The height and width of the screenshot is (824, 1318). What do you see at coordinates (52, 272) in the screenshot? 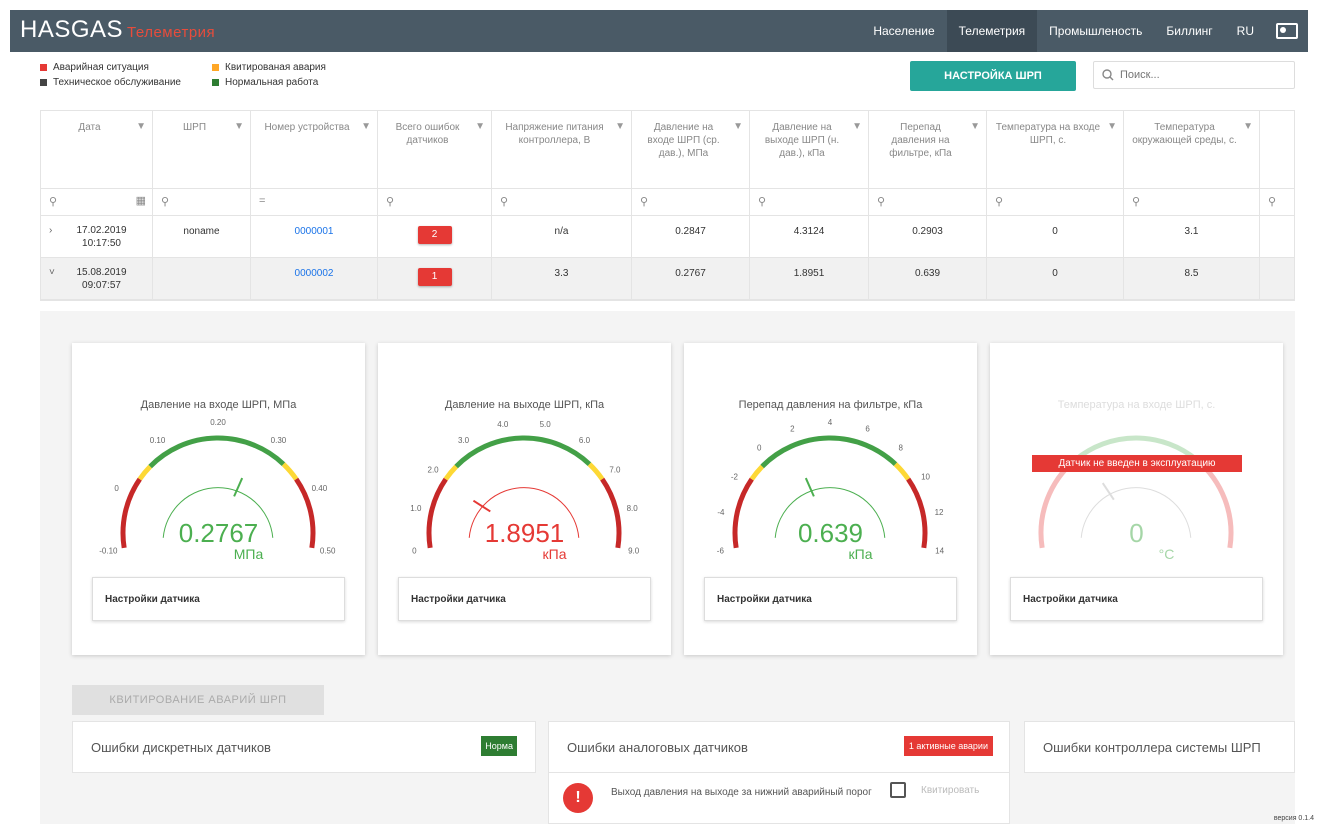
I see `collapse-row-icon: ˅` at bounding box center [52, 272].